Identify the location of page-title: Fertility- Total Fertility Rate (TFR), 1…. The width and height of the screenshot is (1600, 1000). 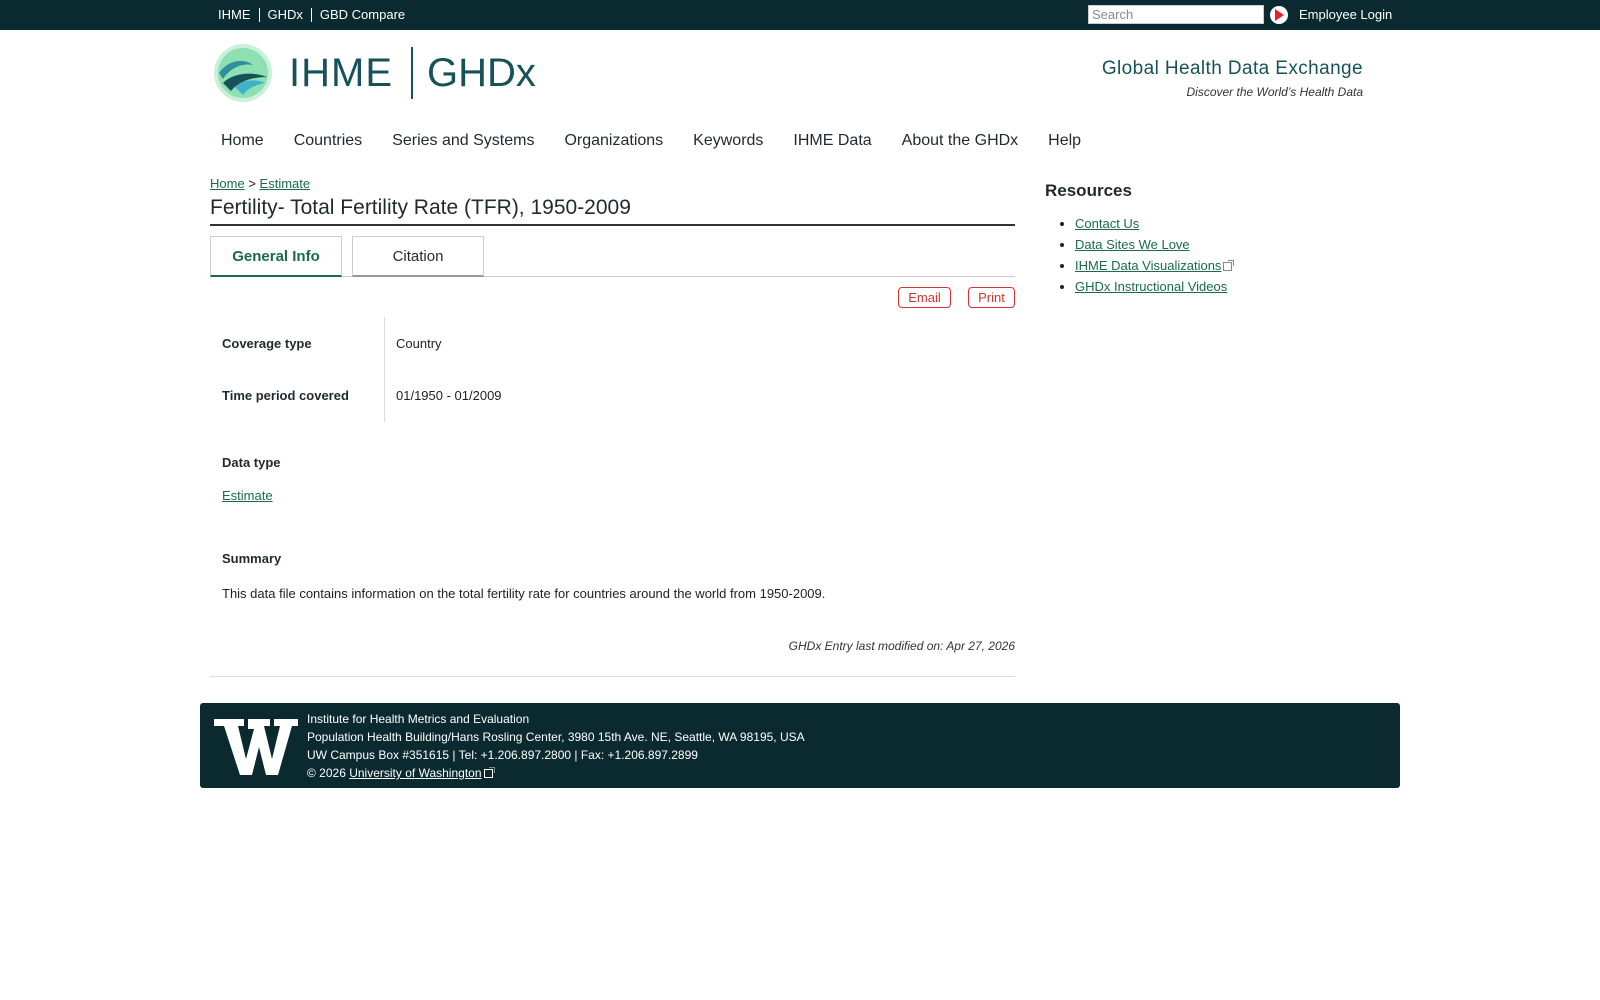
(612, 211).